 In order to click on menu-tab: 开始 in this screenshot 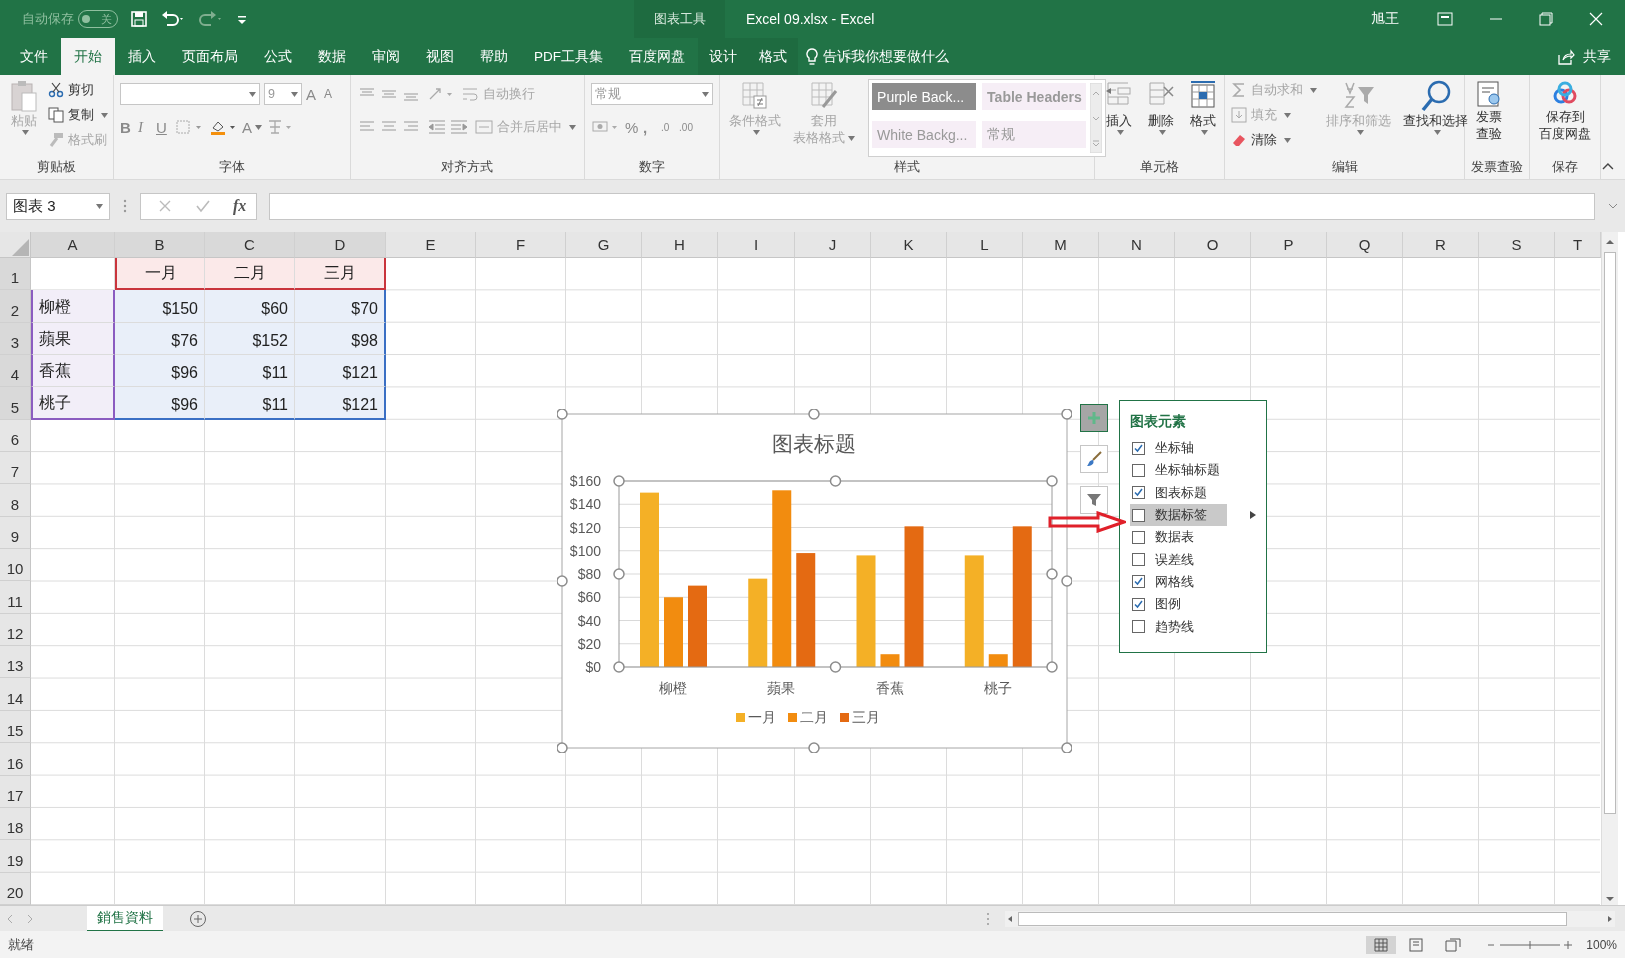, I will do `click(88, 56)`.